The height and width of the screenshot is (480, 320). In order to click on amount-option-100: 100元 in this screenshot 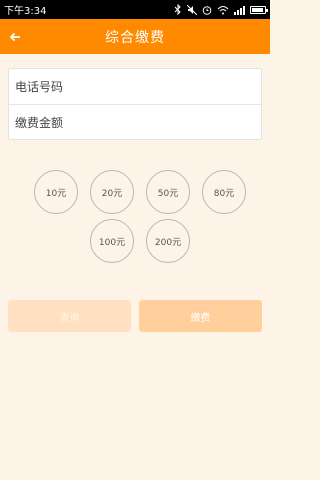, I will do `click(112, 241)`.